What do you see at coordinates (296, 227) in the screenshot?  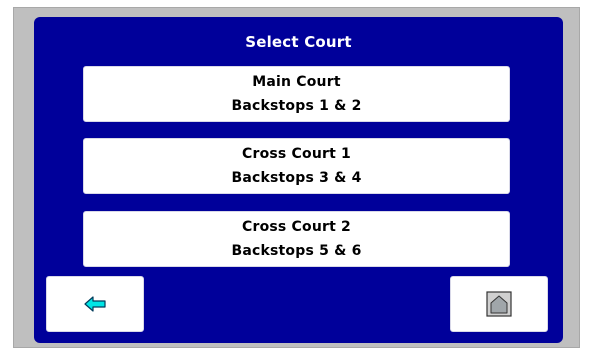 I see `court-name-label: Cross Court 2` at bounding box center [296, 227].